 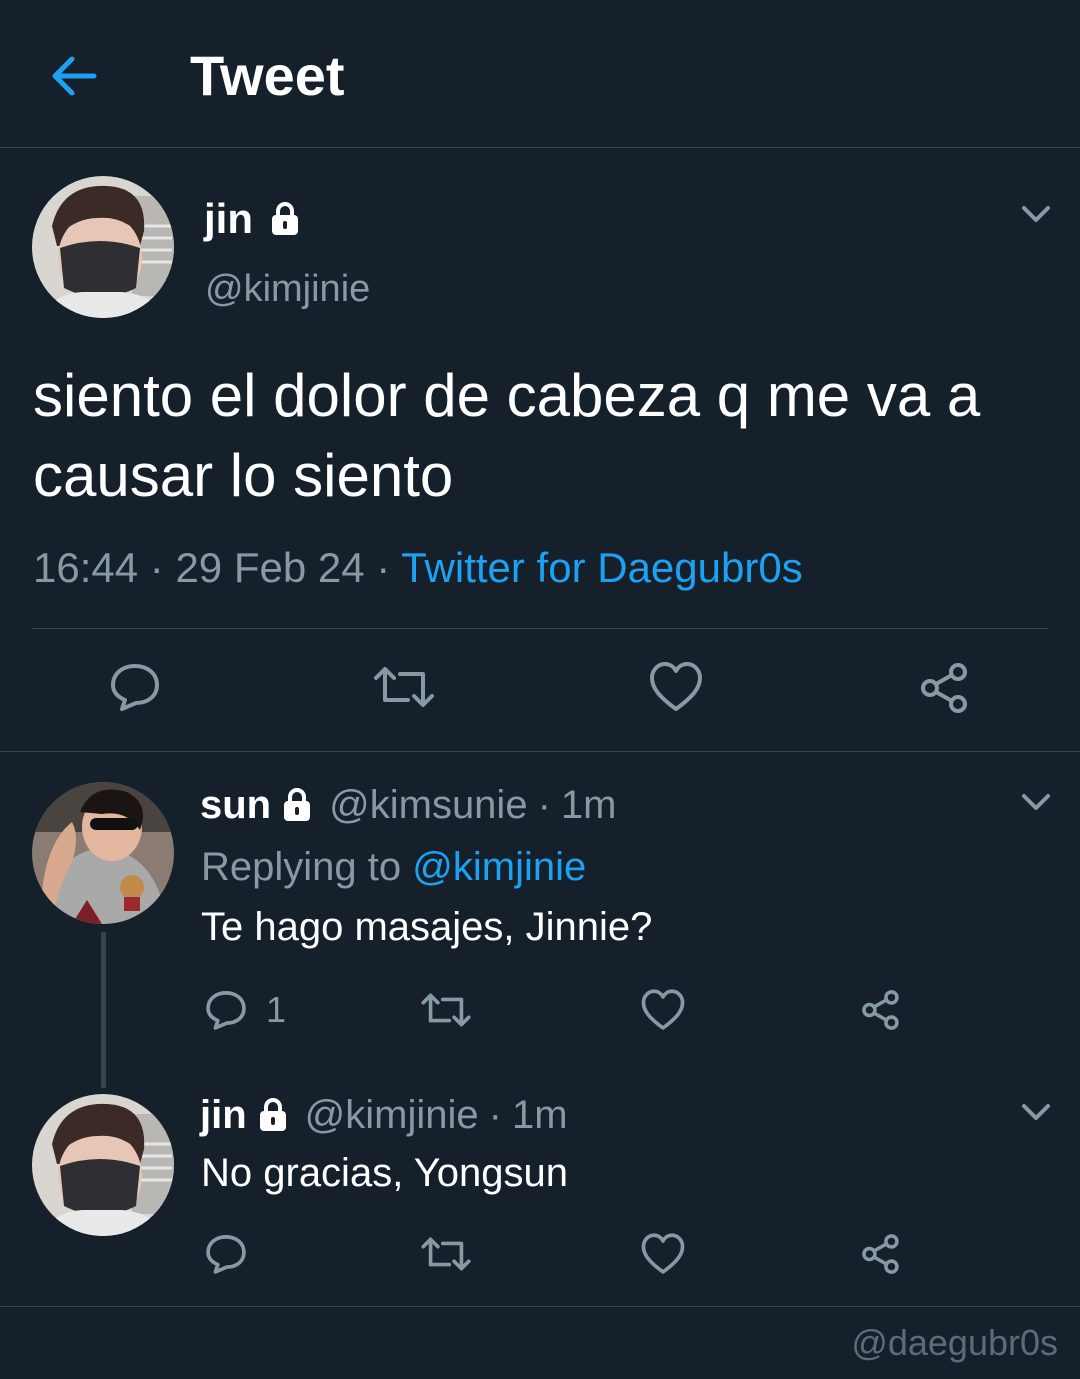 I want to click on reply-text: No gracias, Yongsun, so click(x=384, y=1173).